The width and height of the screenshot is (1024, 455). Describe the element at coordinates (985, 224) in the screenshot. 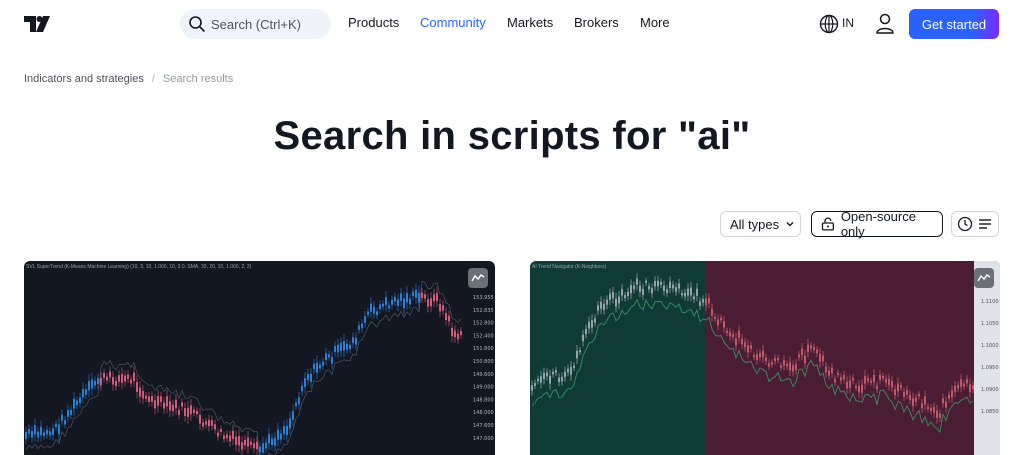

I see `list-view-icon` at that location.